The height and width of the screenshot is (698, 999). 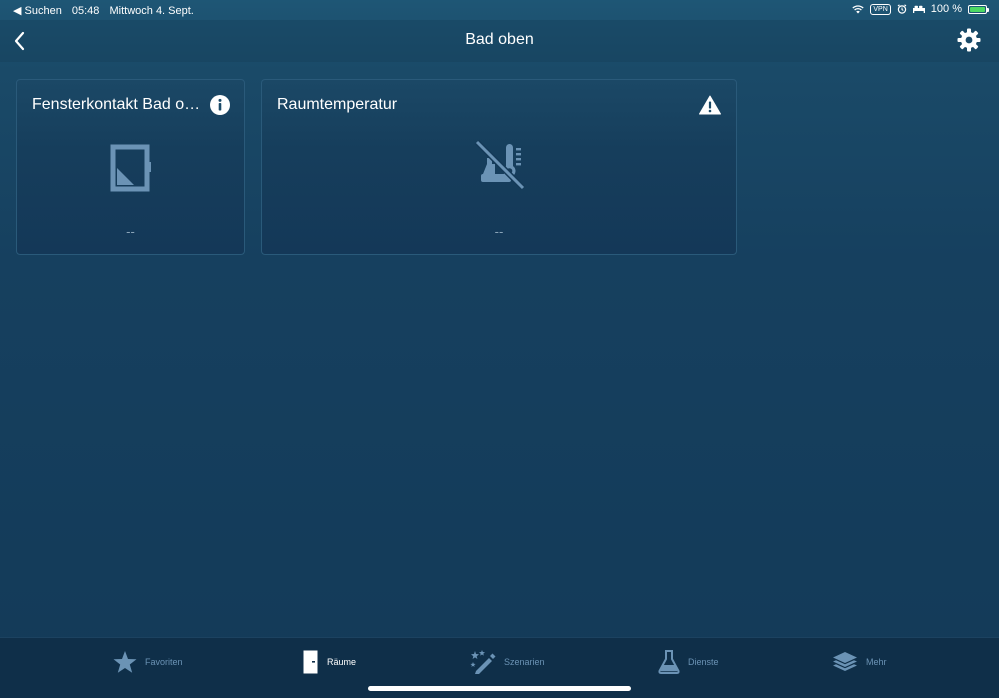 What do you see at coordinates (669, 662) in the screenshot?
I see `flask-icon` at bounding box center [669, 662].